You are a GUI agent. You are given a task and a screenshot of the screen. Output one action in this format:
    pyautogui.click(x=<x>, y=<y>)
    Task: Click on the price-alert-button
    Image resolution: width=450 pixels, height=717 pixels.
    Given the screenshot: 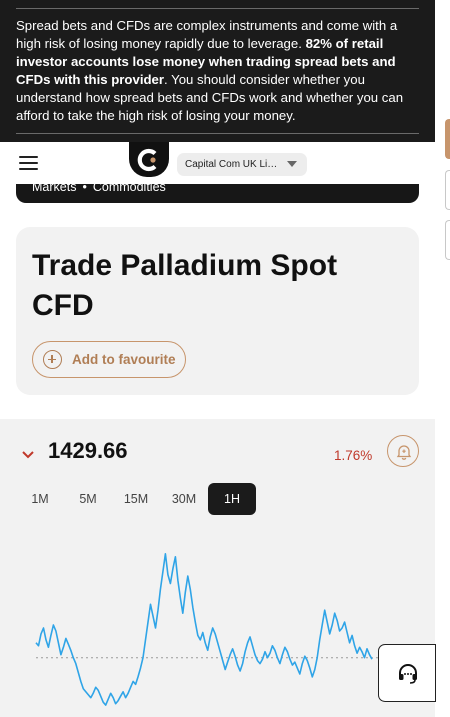 What is the action you would take?
    pyautogui.click(x=403, y=451)
    